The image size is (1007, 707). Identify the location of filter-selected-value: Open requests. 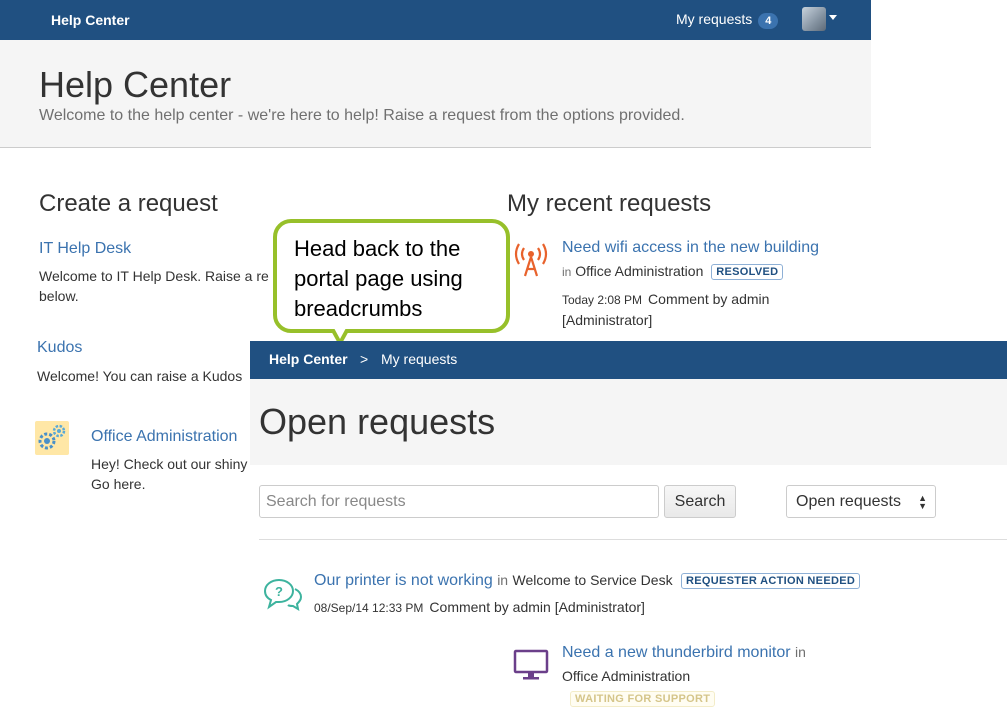
(848, 501).